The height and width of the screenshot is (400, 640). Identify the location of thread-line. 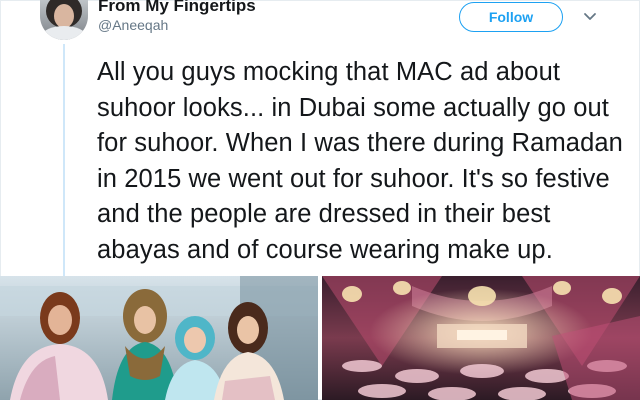
(64, 161).